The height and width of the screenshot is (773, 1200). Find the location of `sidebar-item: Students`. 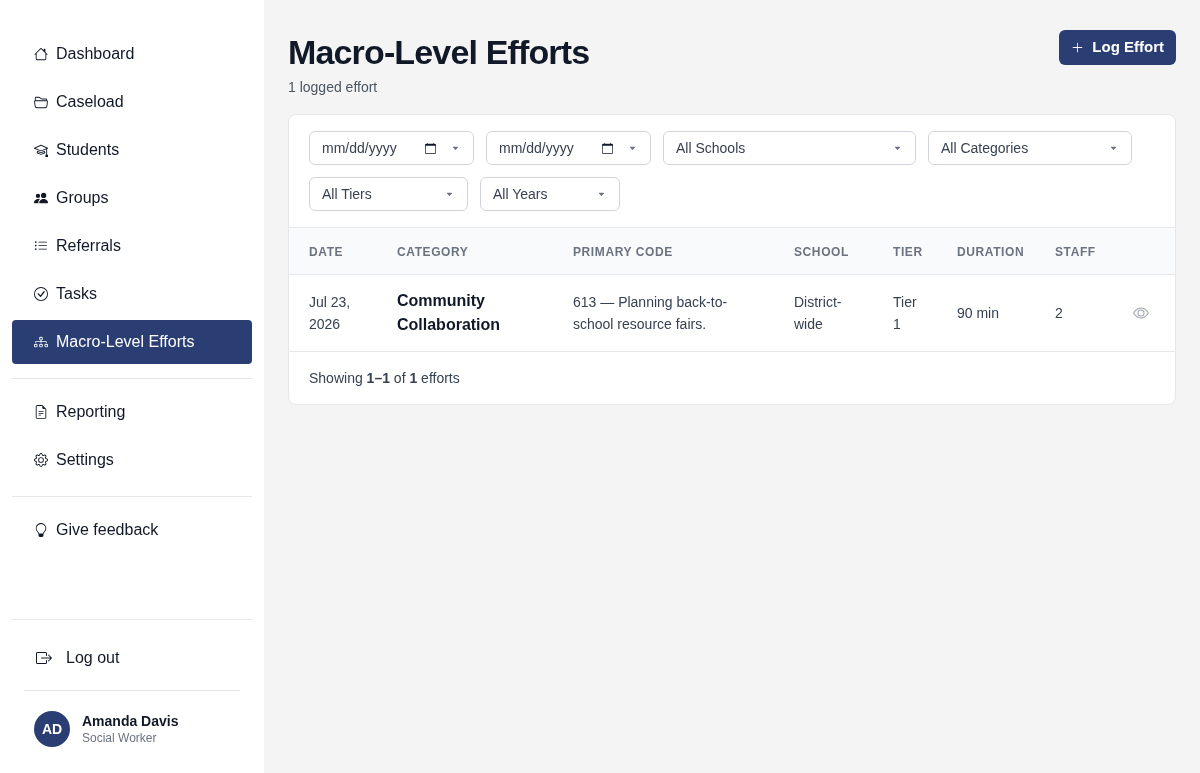

sidebar-item: Students is located at coordinates (132, 150).